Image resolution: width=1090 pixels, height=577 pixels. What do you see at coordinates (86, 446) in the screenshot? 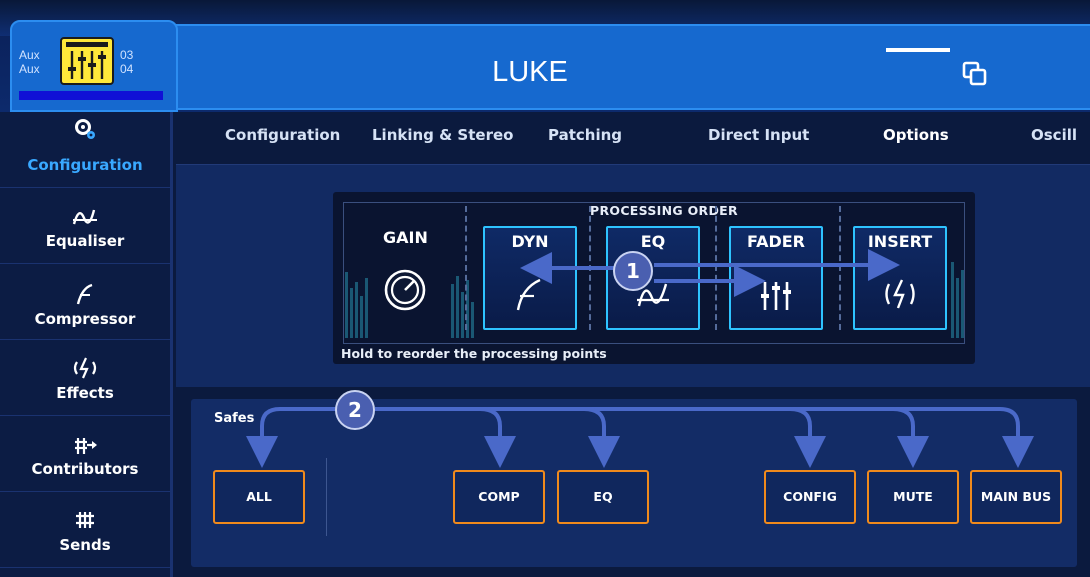
I see `contributors-icon` at bounding box center [86, 446].